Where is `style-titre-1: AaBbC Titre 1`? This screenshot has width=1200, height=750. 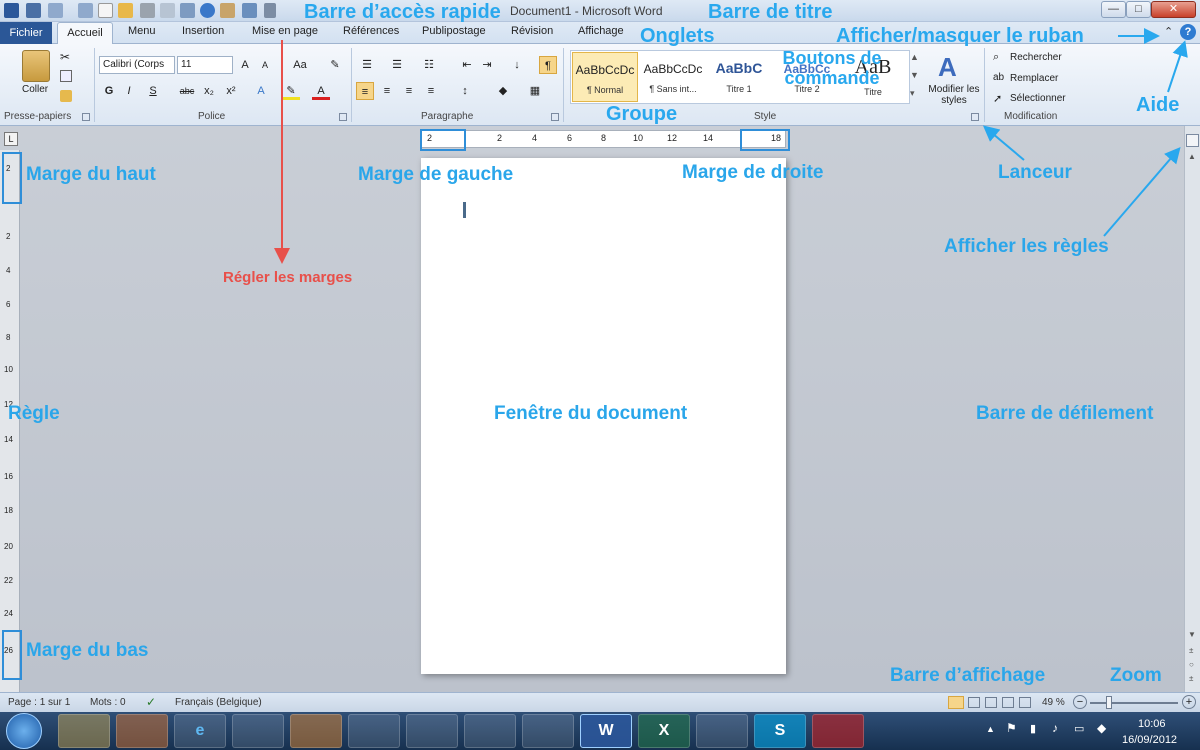
style-titre-1: AaBbC Titre 1 is located at coordinates (739, 77).